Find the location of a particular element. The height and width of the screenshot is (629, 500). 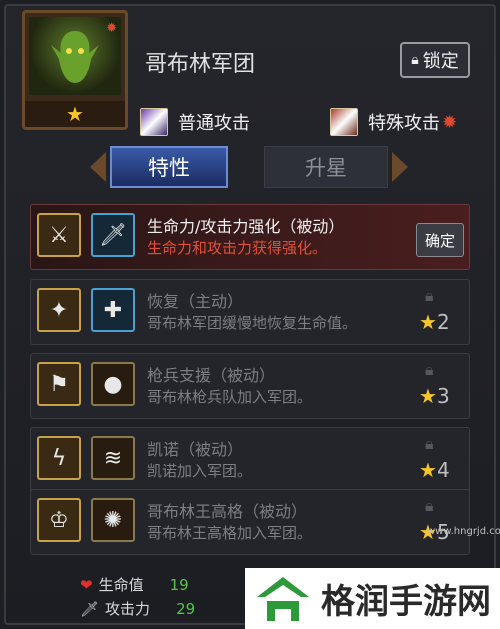

atk-stat: 🗡︎ 攻击力 29 is located at coordinates (137, 608).